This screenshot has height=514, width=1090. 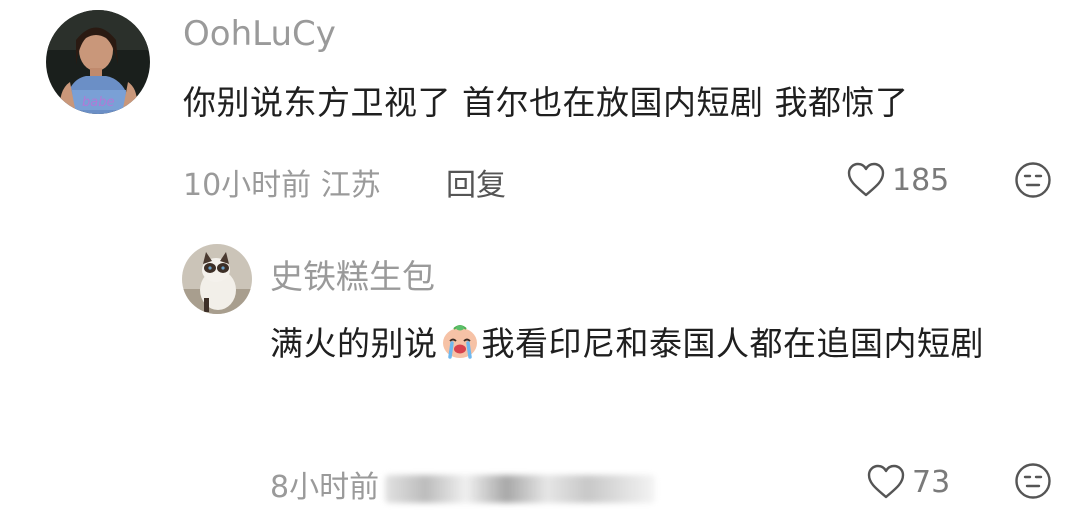 What do you see at coordinates (732, 343) in the screenshot?
I see `comment-text-part: 我看印尼和泰国人都在追国内短剧` at bounding box center [732, 343].